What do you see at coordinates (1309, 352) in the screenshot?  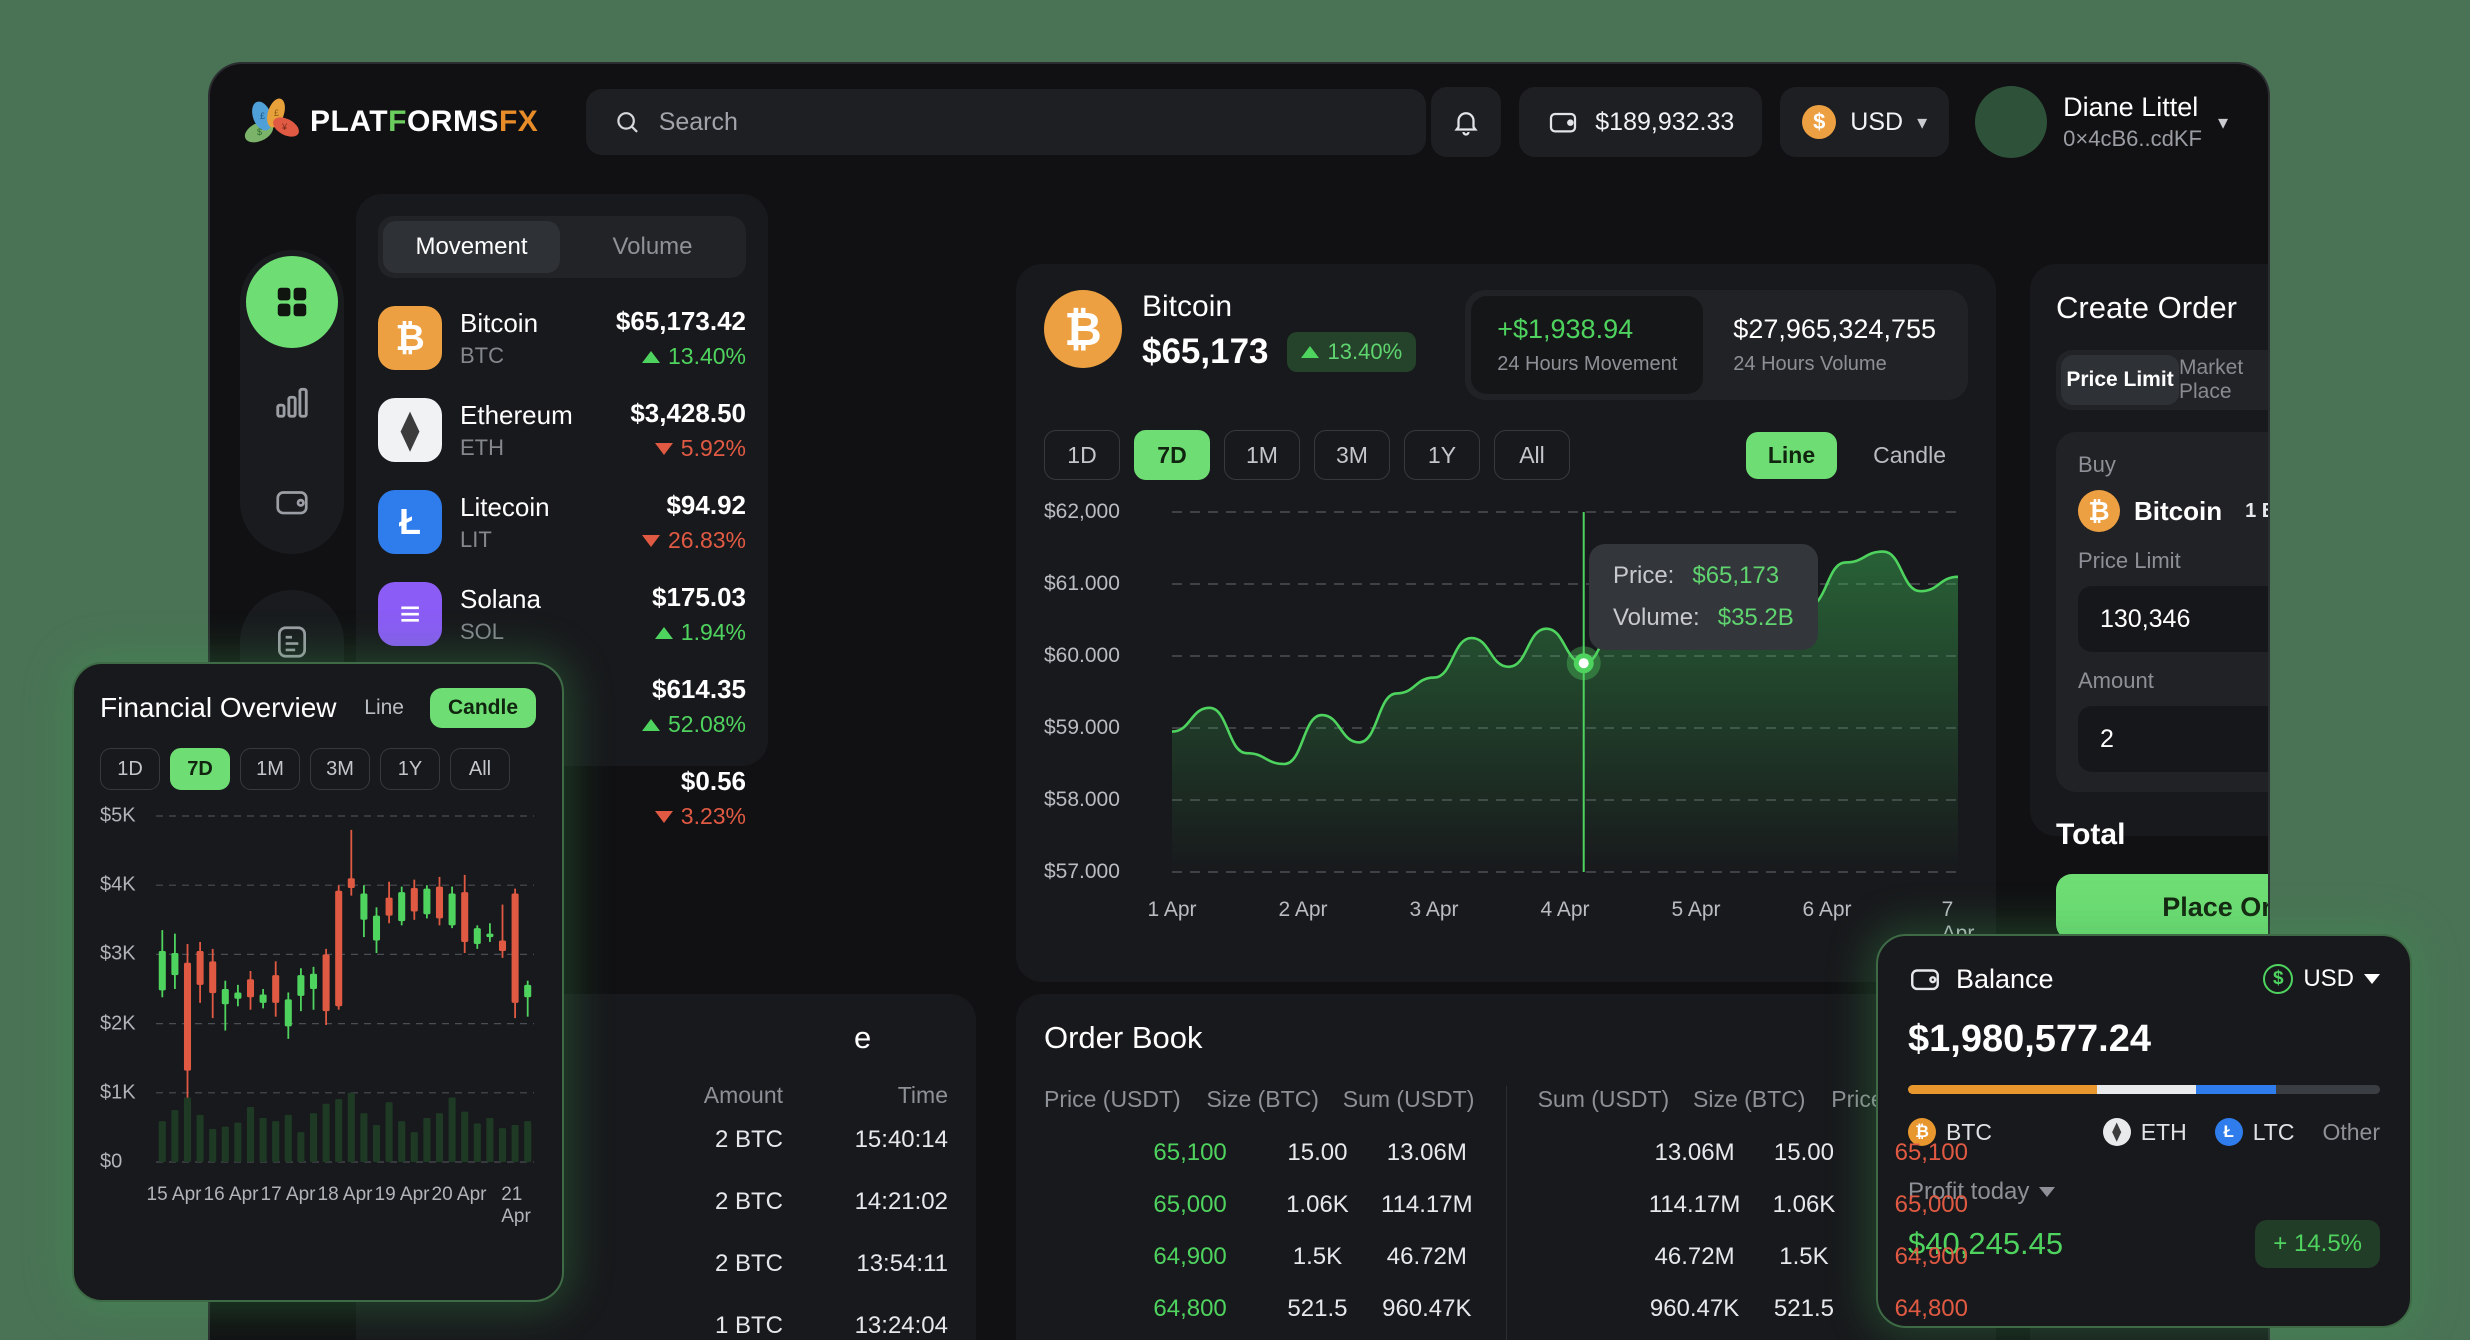 I see `triangle-up-icon` at bounding box center [1309, 352].